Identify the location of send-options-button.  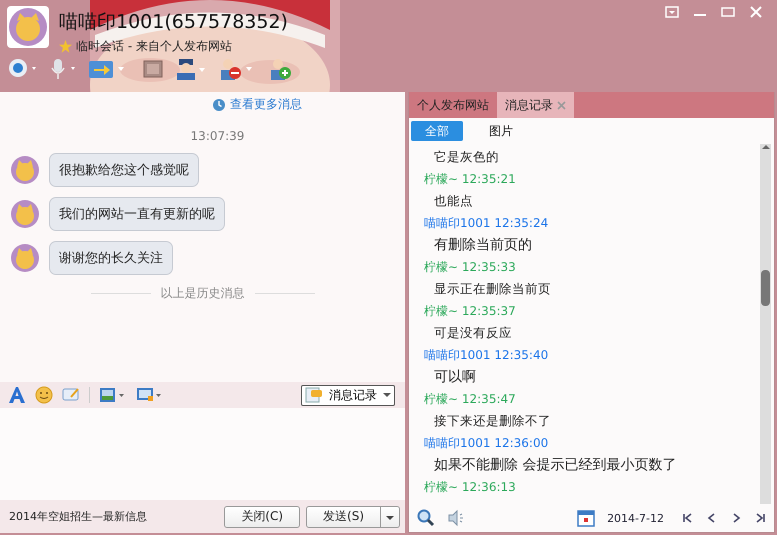
(390, 517).